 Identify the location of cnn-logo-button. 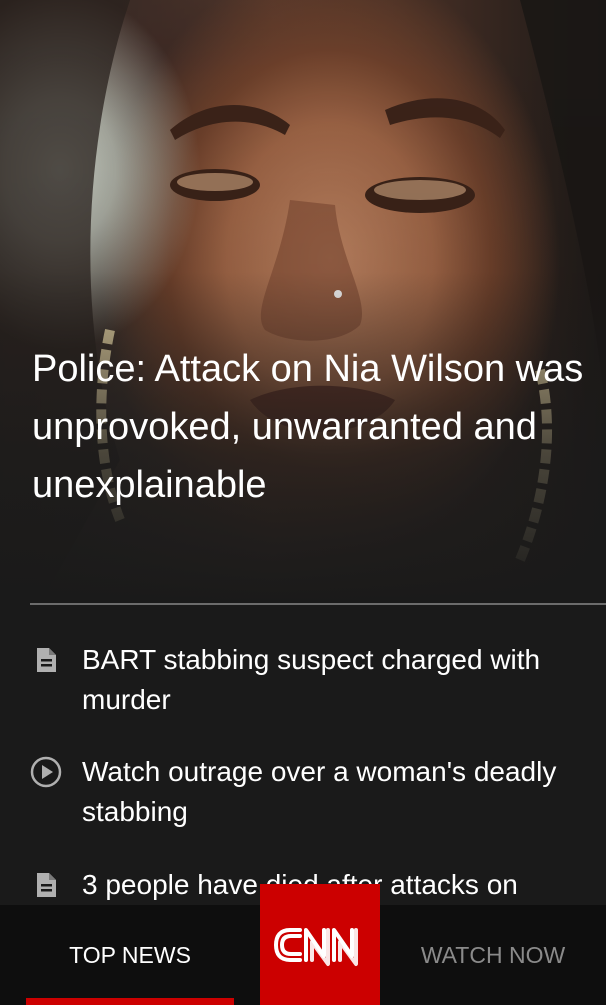
(320, 944).